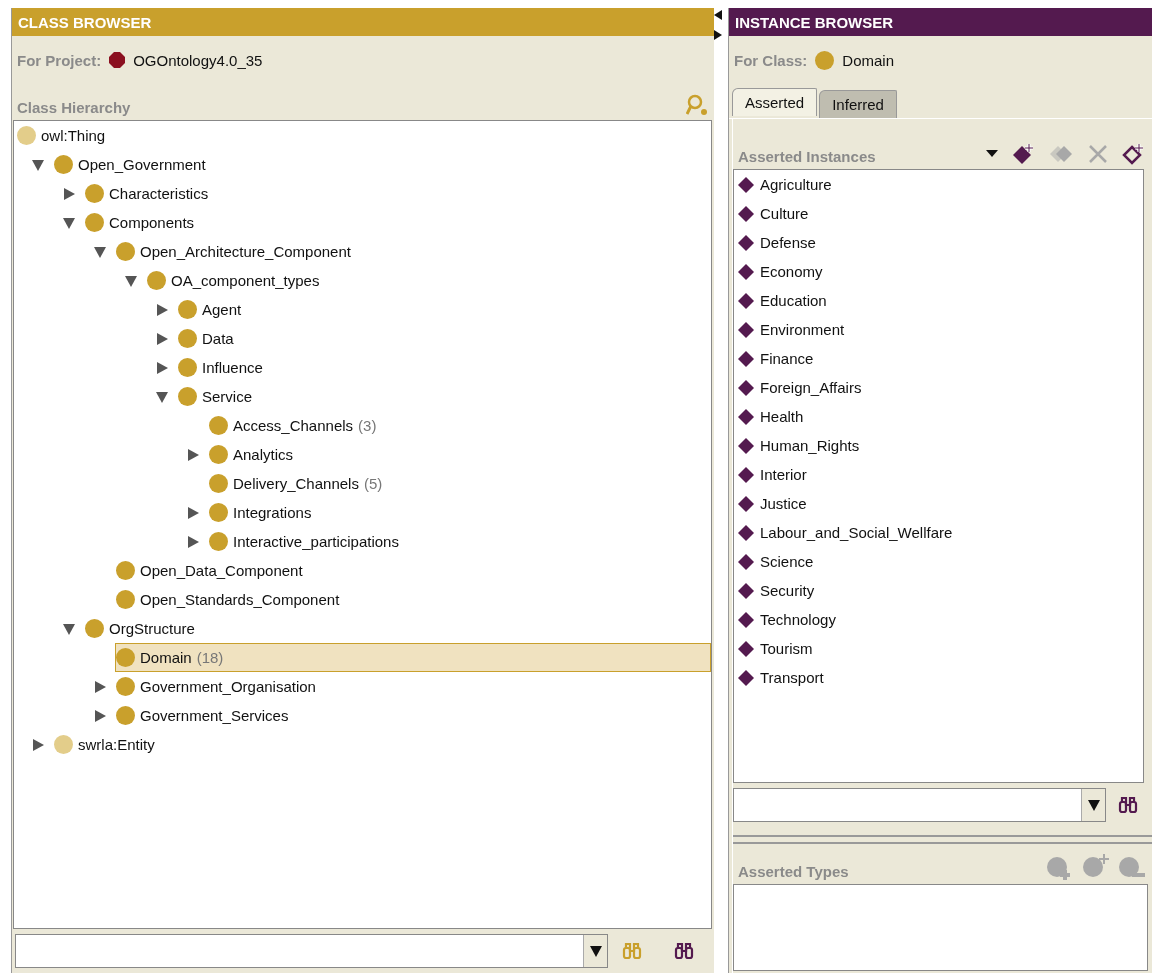 The width and height of the screenshot is (1154, 973). I want to click on section-title: Asserted Instances, so click(807, 156).